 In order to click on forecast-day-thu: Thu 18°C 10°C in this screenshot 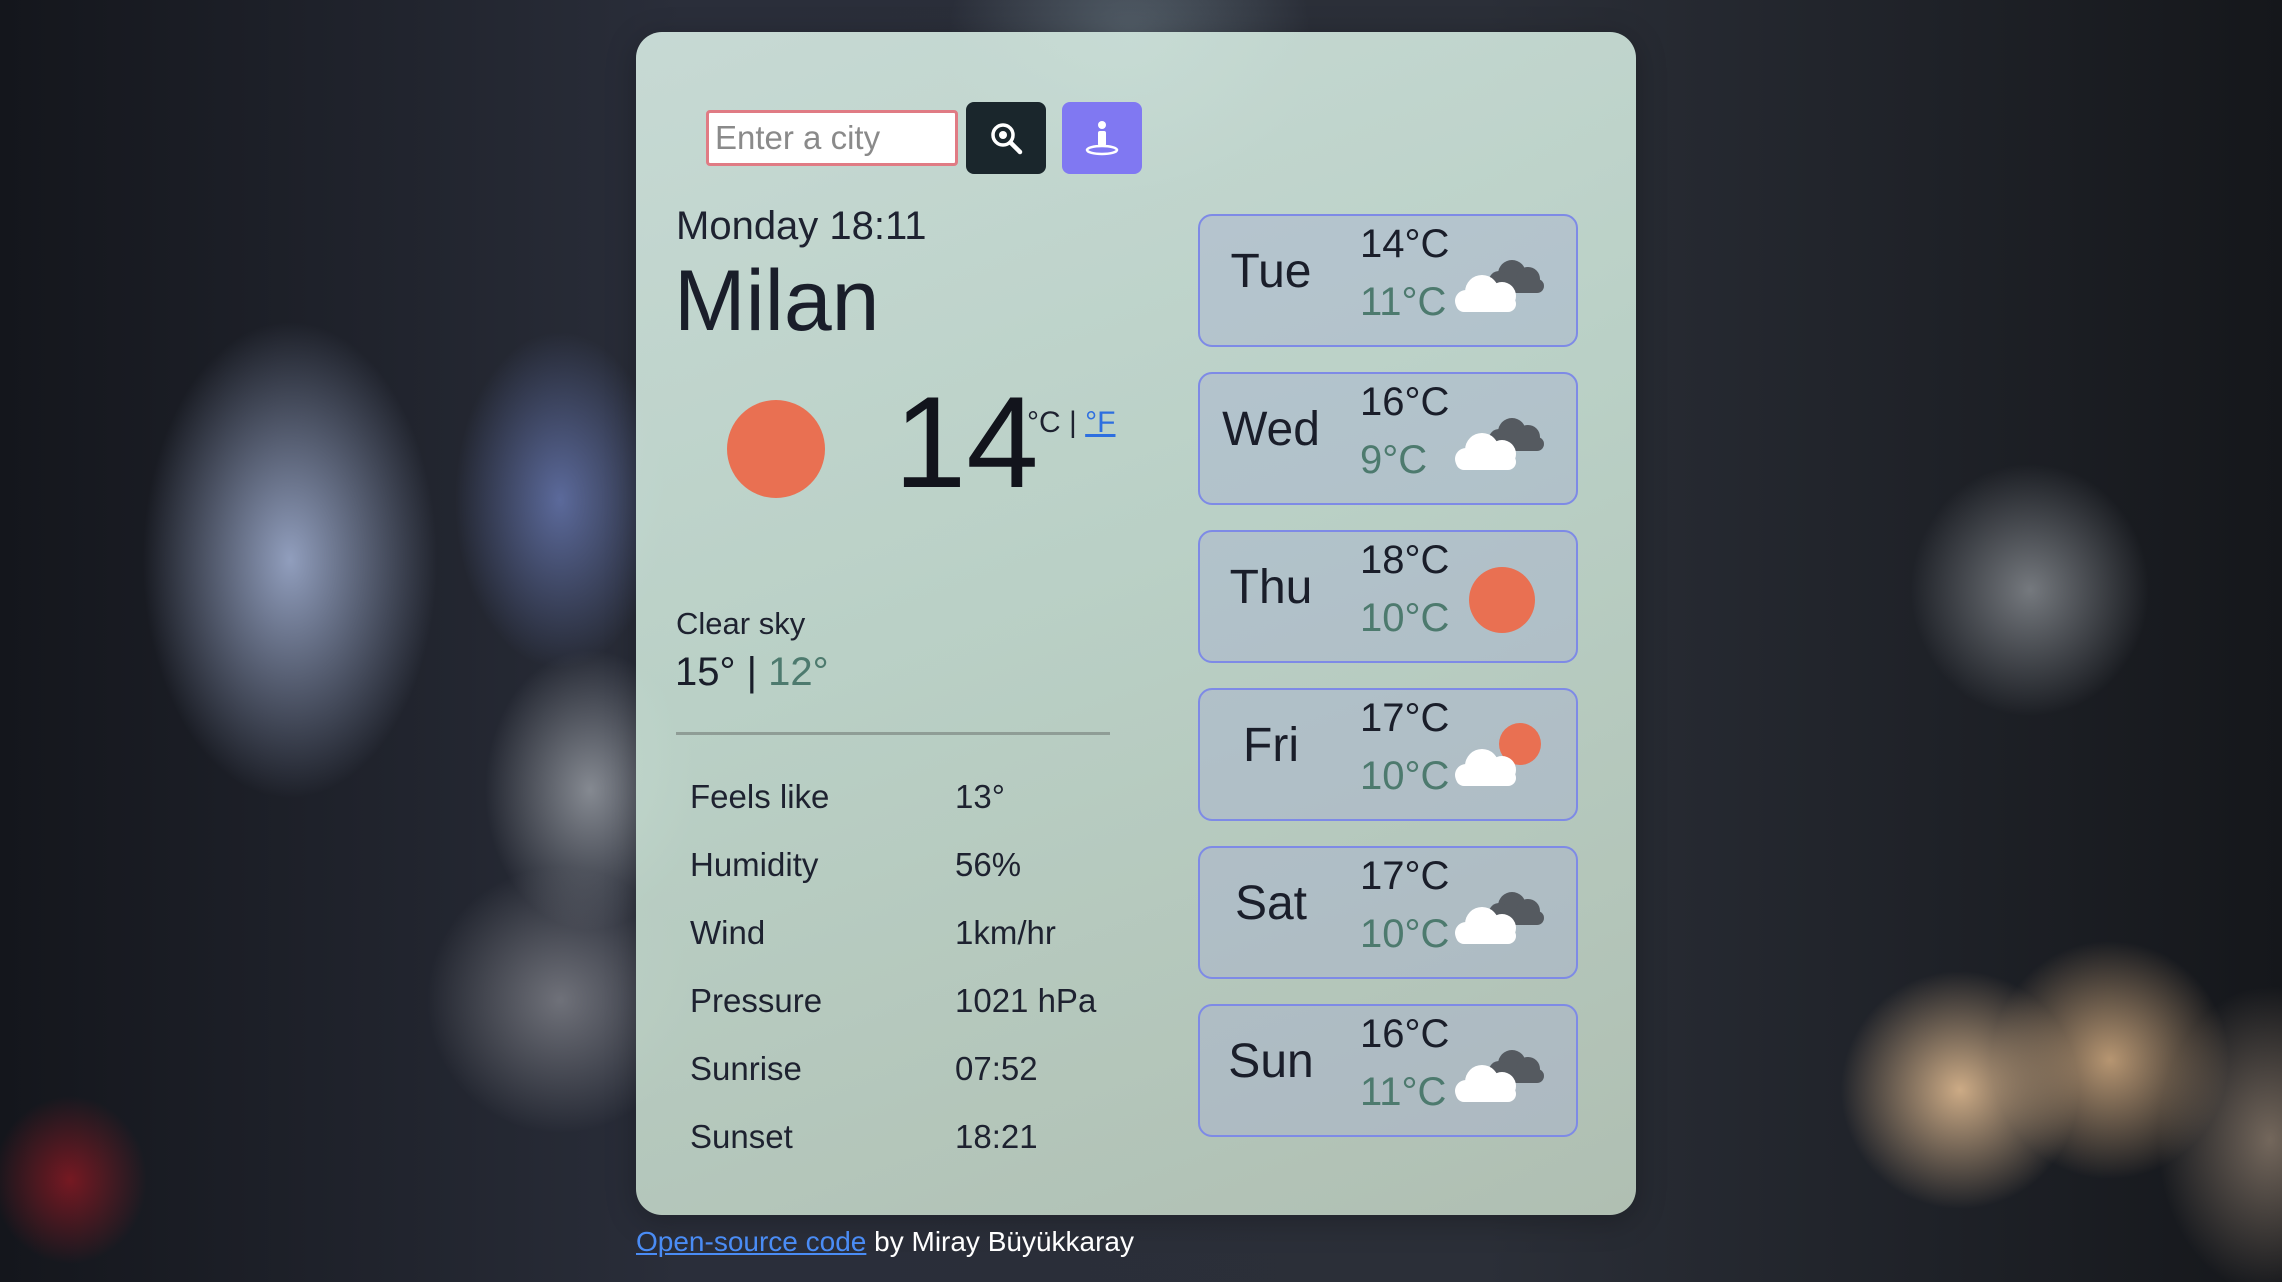, I will do `click(1388, 596)`.